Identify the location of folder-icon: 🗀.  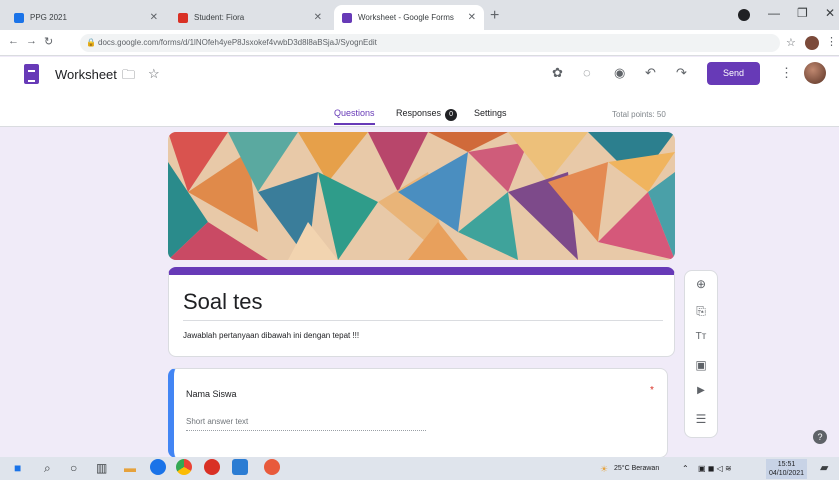
(128, 77).